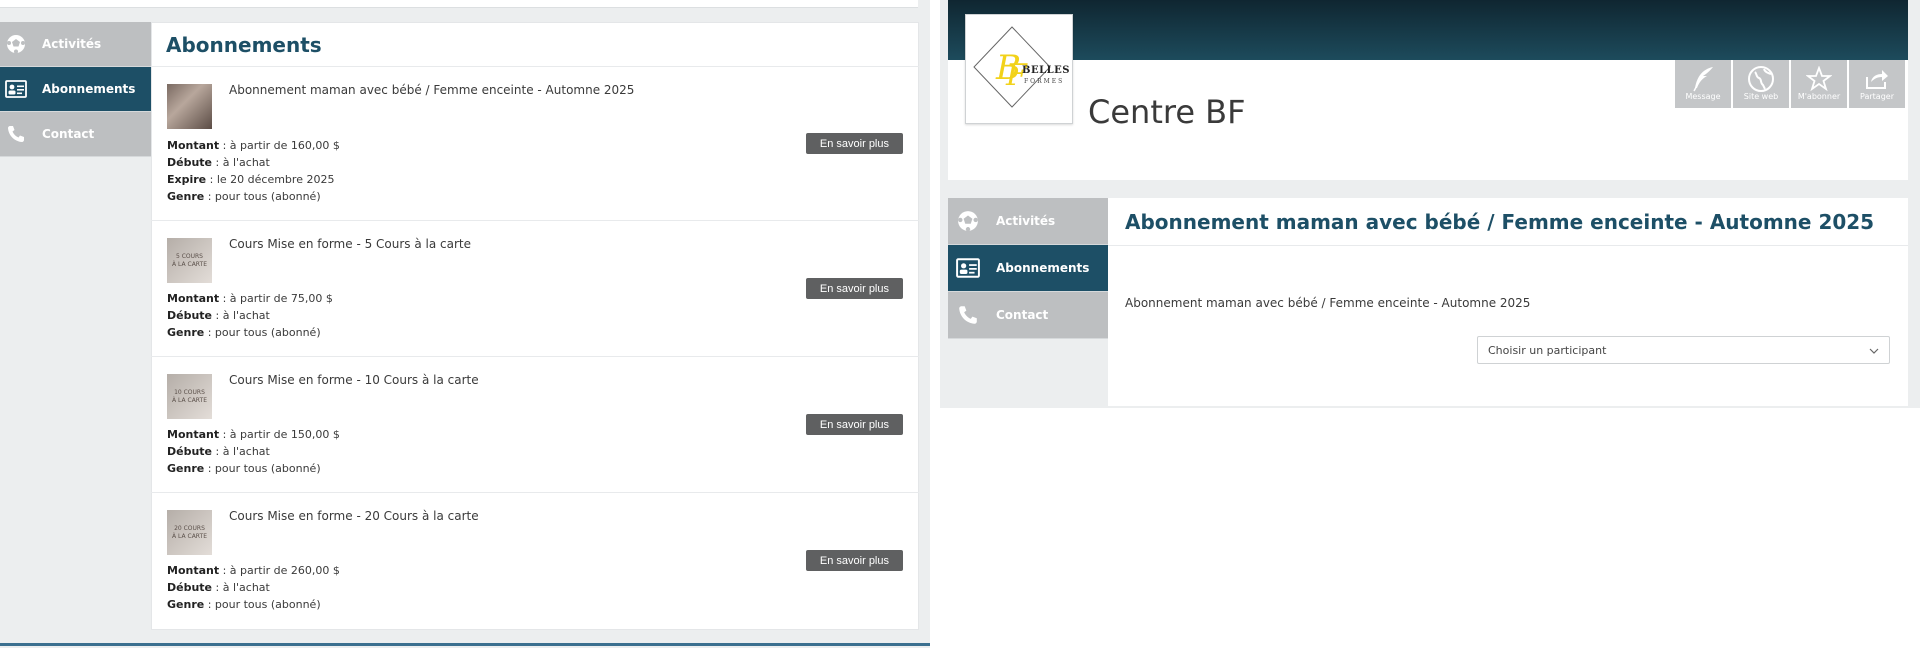  I want to click on website-button: Site web, so click(1761, 84).